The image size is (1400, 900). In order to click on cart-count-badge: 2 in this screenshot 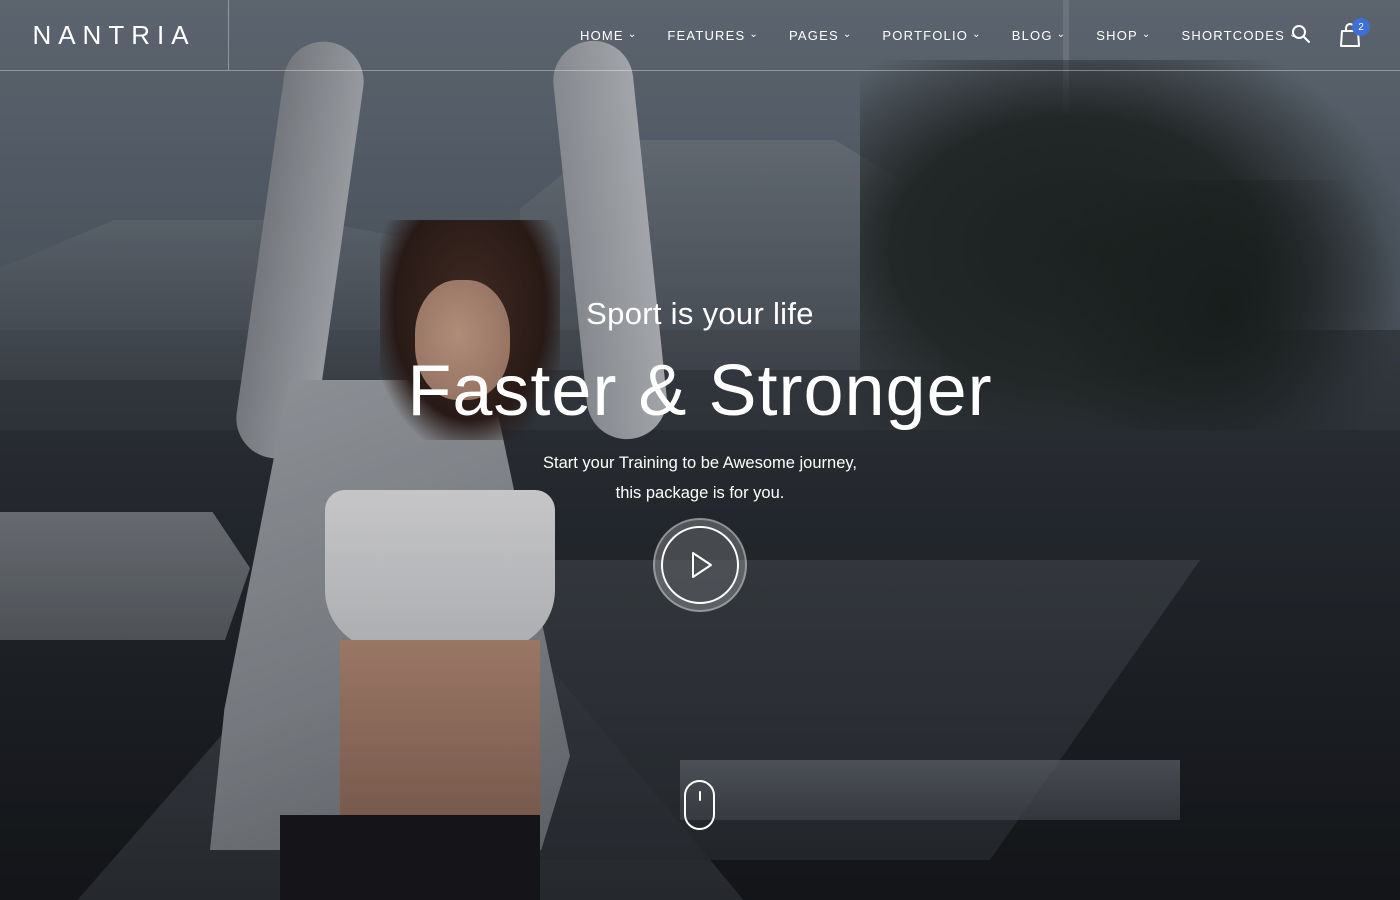, I will do `click(1361, 27)`.